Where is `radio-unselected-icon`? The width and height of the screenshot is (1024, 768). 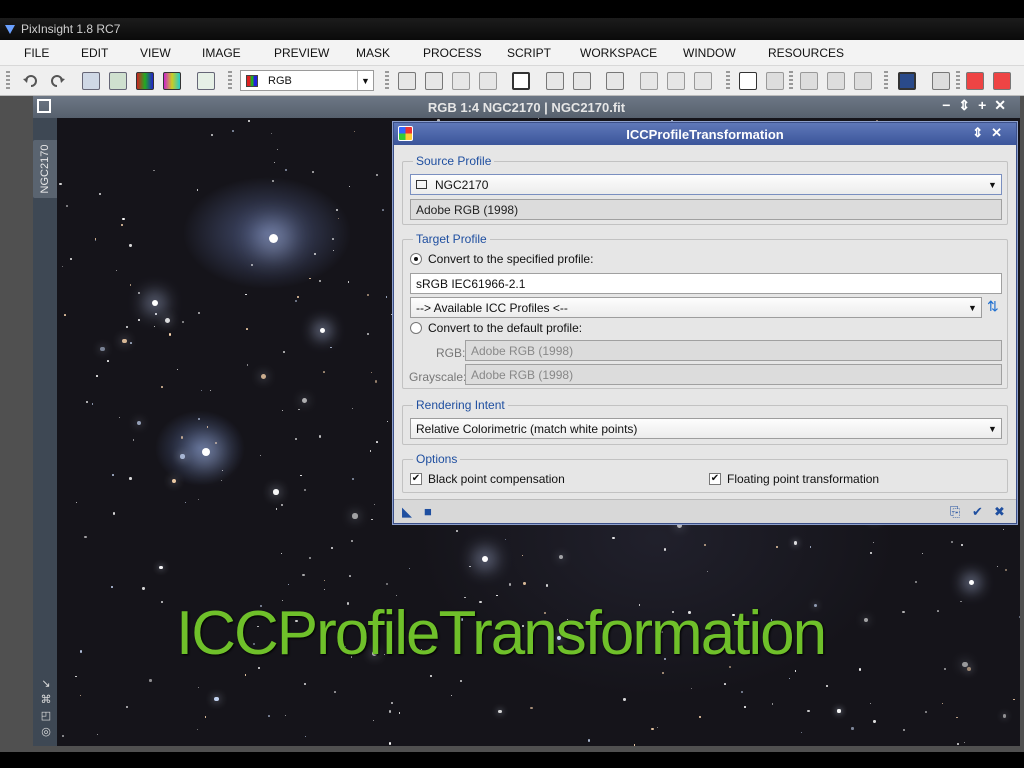 radio-unselected-icon is located at coordinates (416, 328).